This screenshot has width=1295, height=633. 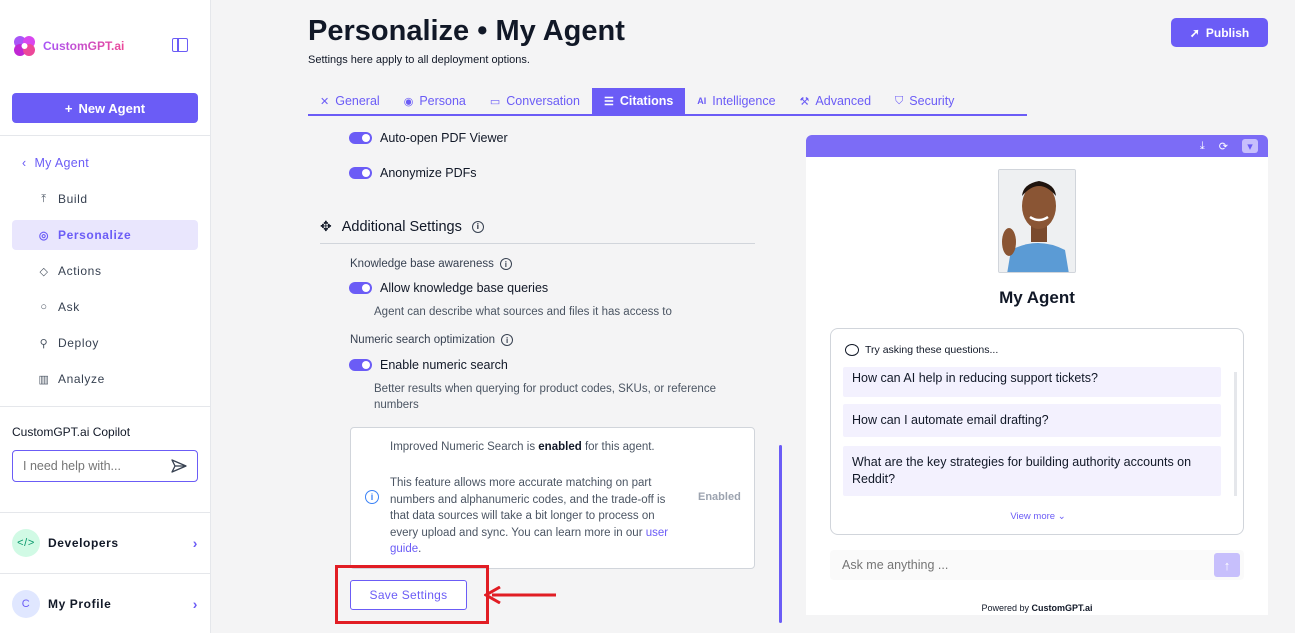 What do you see at coordinates (543, 101) in the screenshot?
I see `tab-label: Conversation` at bounding box center [543, 101].